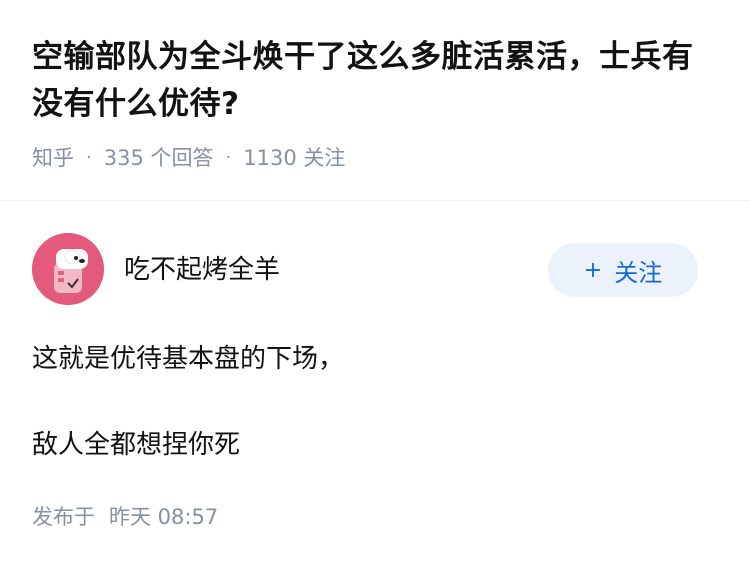 This screenshot has height=568, width=750. I want to click on answer-paragraph: 敌人全都想捏你死, so click(136, 445).